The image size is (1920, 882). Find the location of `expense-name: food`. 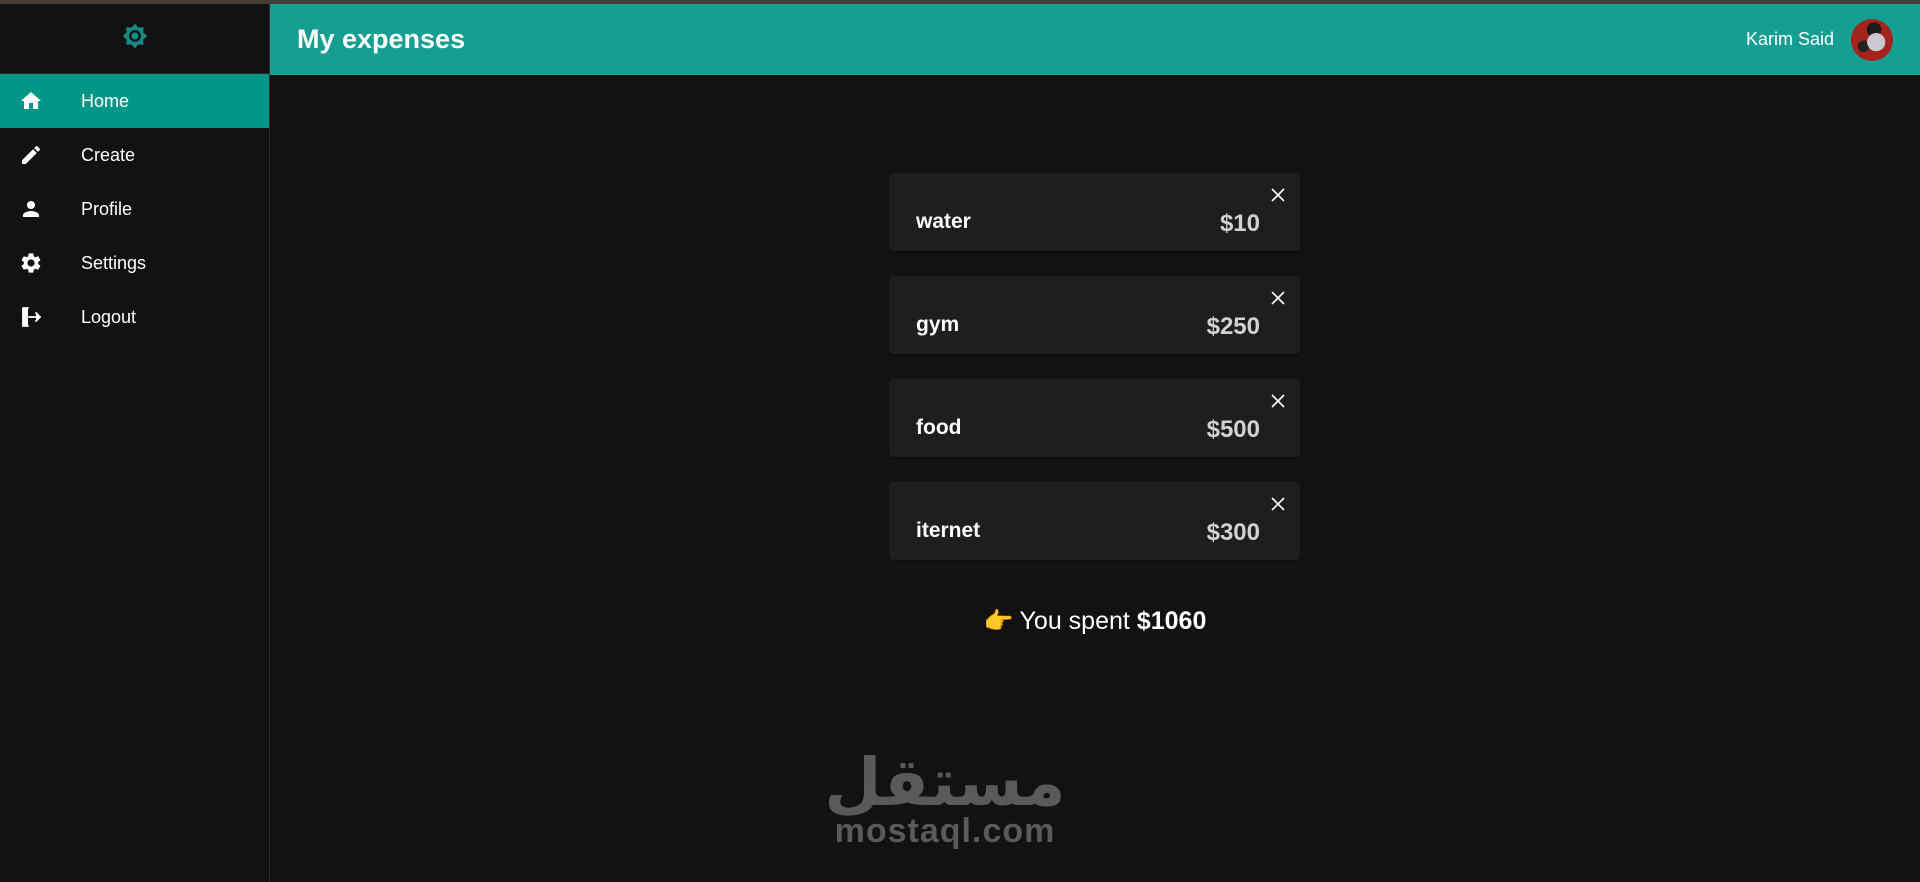

expense-name: food is located at coordinates (939, 427).